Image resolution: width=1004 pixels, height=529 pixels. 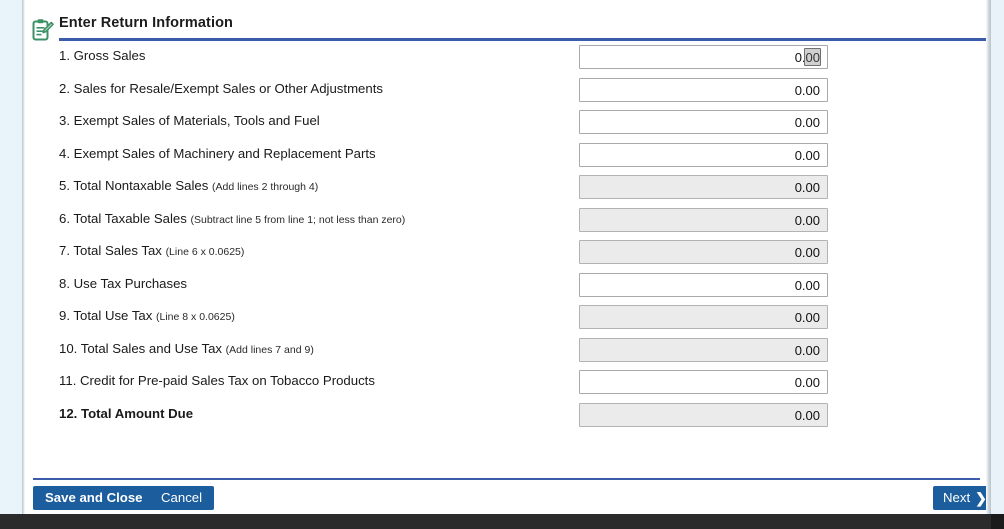 I want to click on form-row: 1. Gross Sales 0.00, so click(x=505, y=61).